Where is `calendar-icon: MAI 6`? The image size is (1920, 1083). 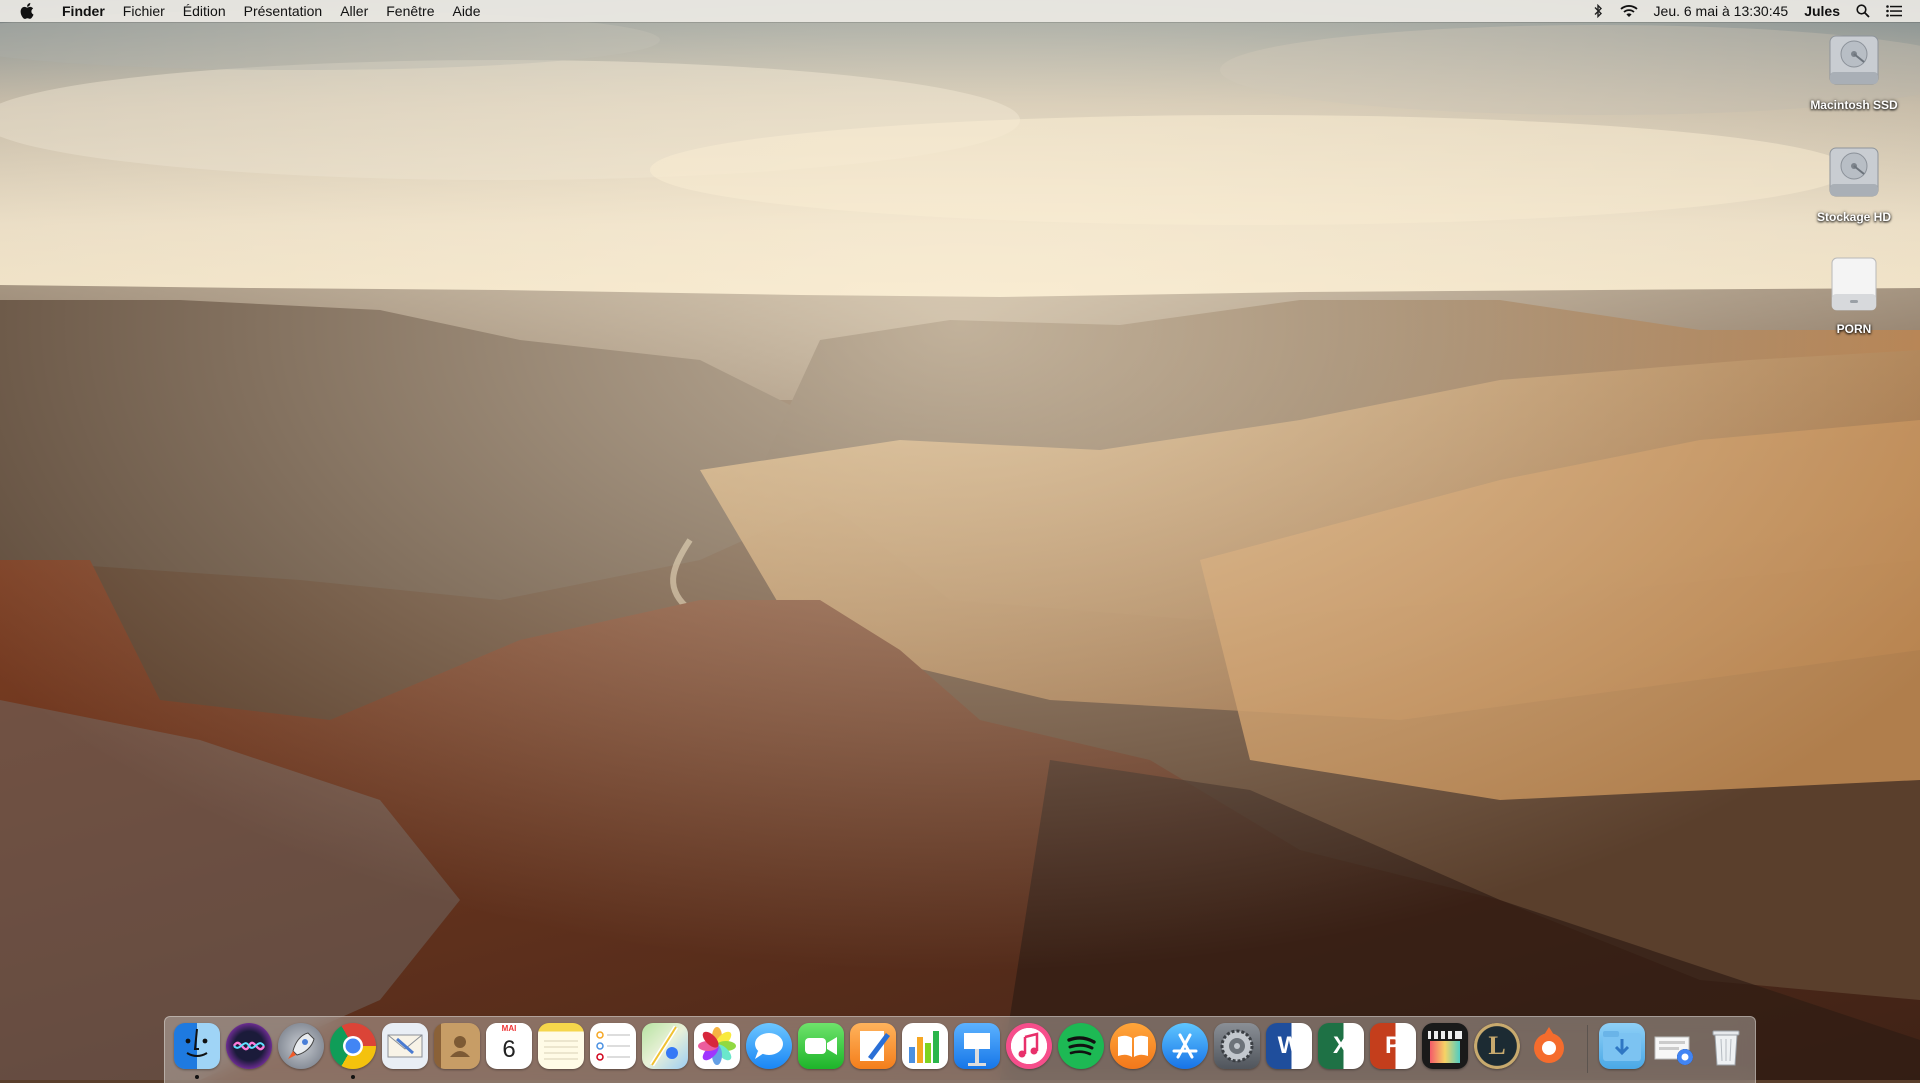 calendar-icon: MAI 6 is located at coordinates (509, 1046).